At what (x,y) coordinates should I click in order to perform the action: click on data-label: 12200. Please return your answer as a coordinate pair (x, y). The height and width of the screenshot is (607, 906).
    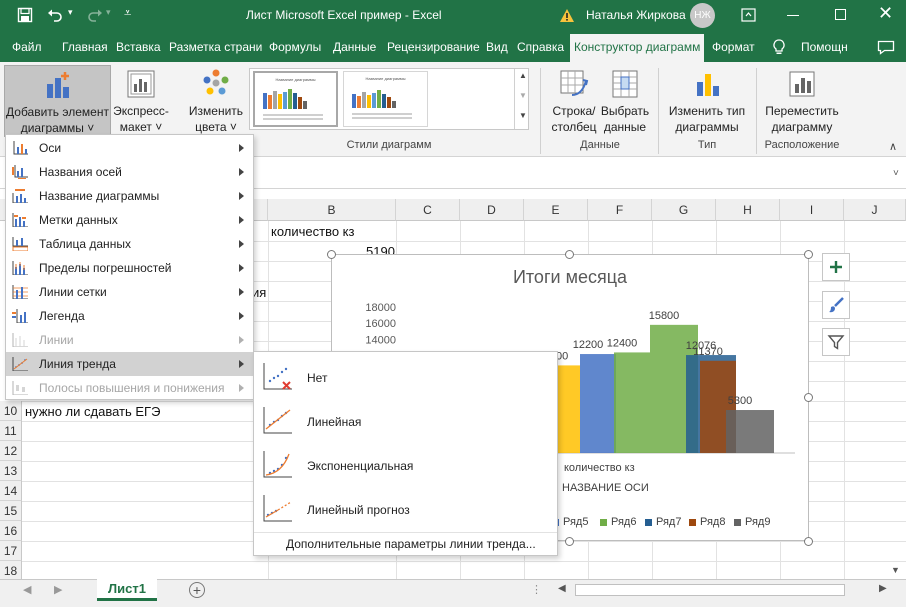
    Looking at the image, I should click on (588, 345).